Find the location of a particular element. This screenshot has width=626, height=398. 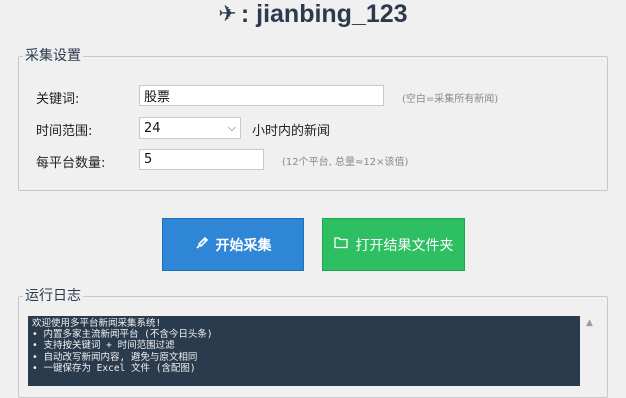

log-line: • 内置多家主流新闻平台 (不含今日头条) is located at coordinates (122, 335).